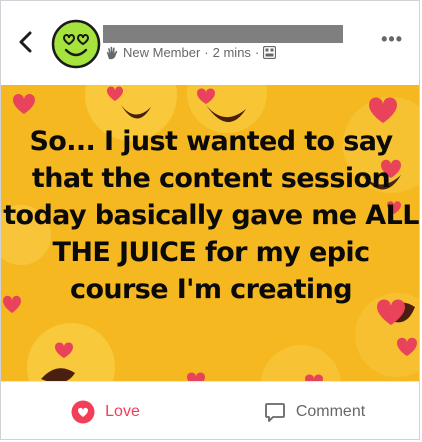 The width and height of the screenshot is (422, 442). Describe the element at coordinates (26, 42) in the screenshot. I see `back-arrow-icon` at that location.